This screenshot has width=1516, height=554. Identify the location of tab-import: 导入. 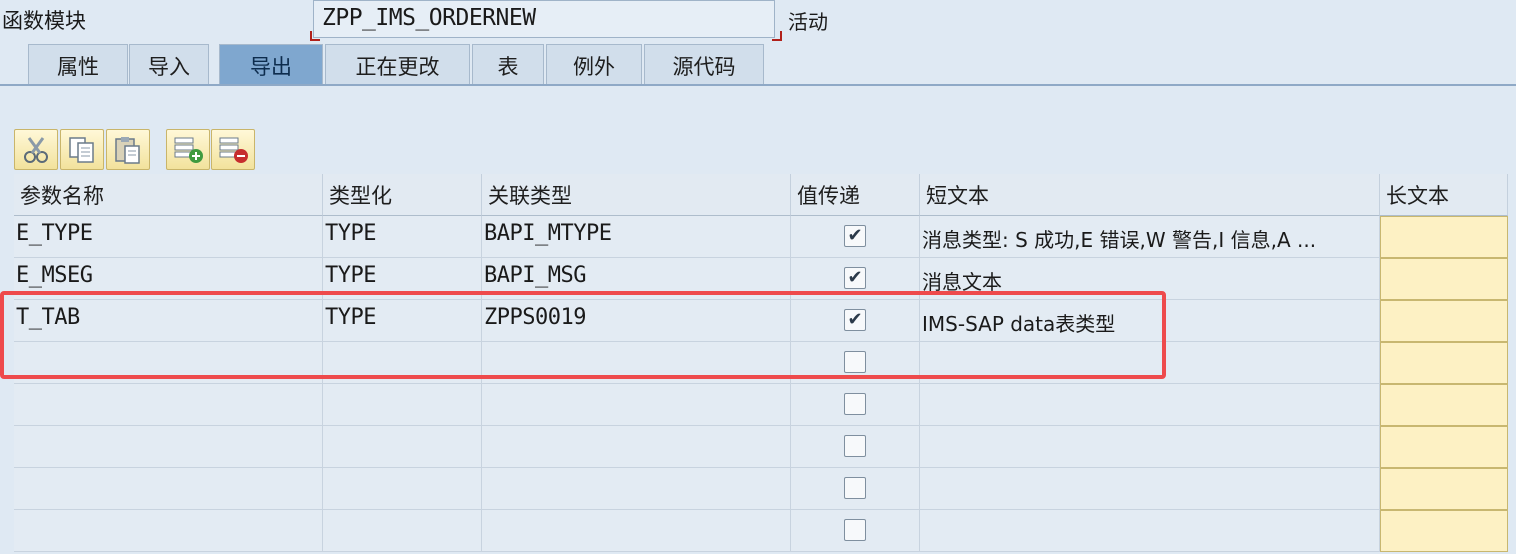
(169, 64).